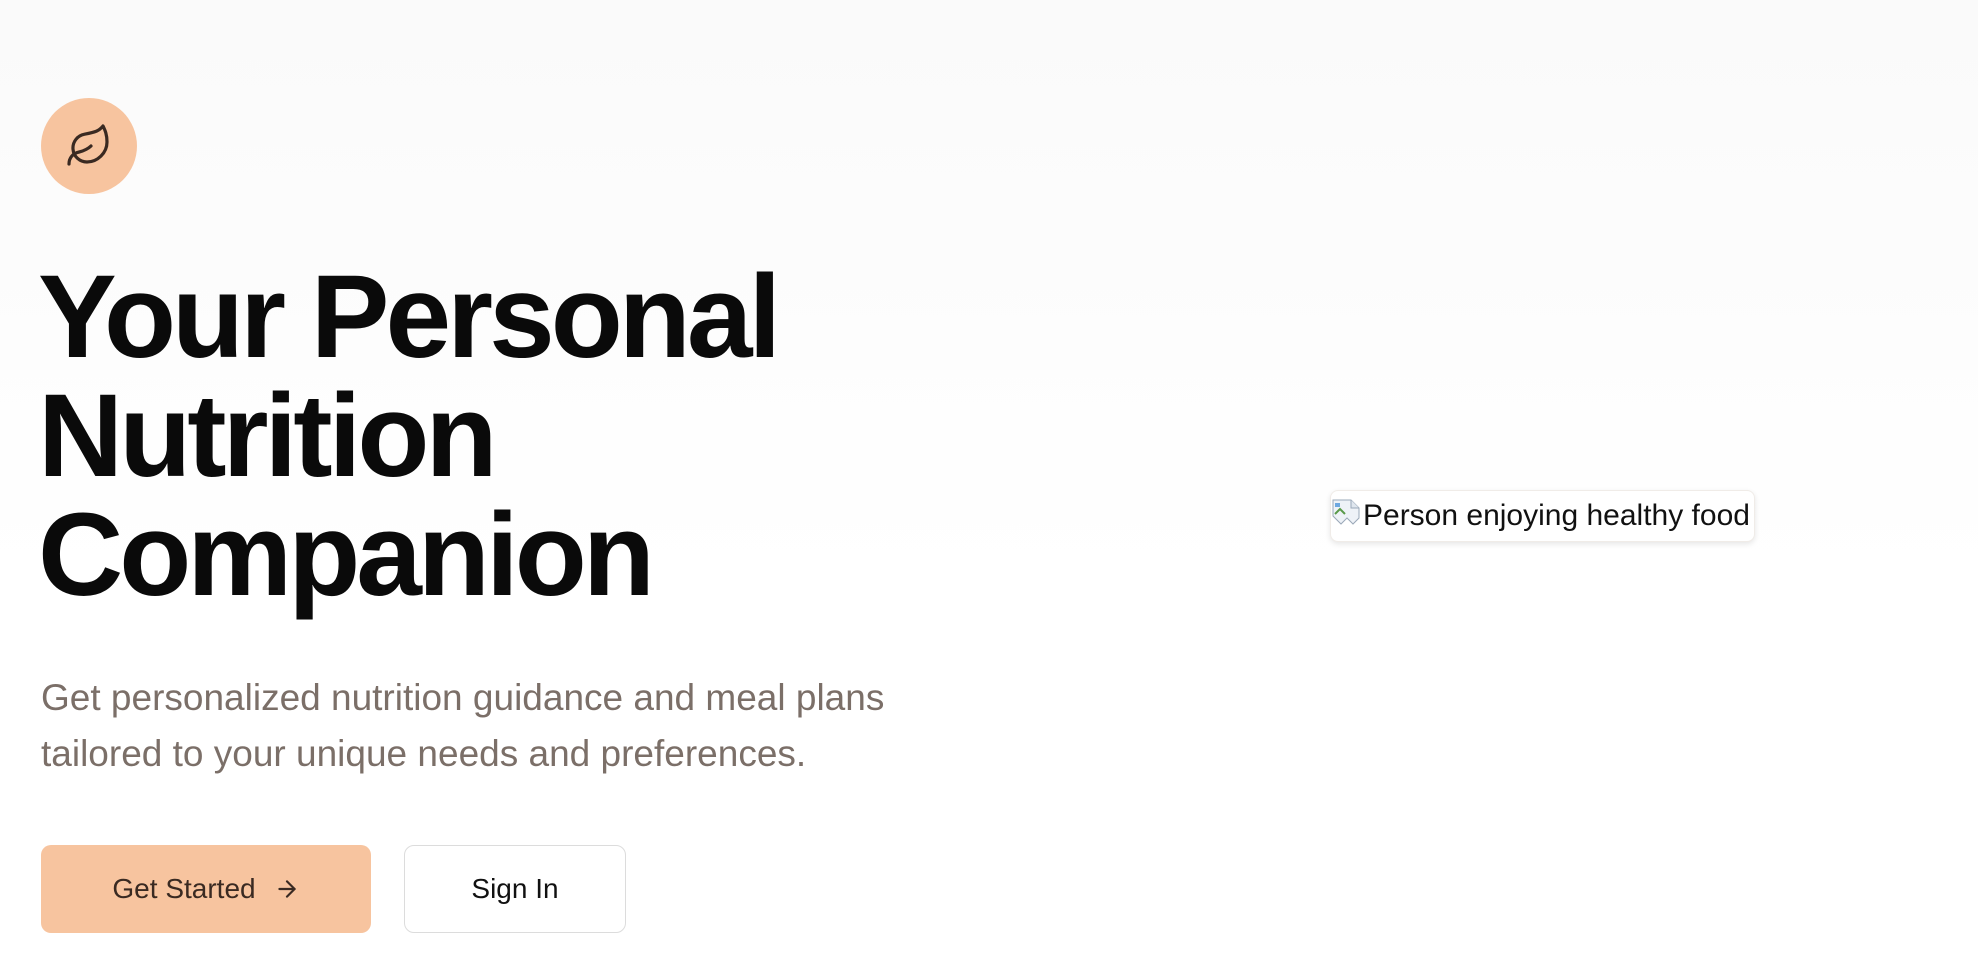 This screenshot has width=1978, height=966. Describe the element at coordinates (346, 555) in the screenshot. I see `hero-title-line: Companion` at that location.